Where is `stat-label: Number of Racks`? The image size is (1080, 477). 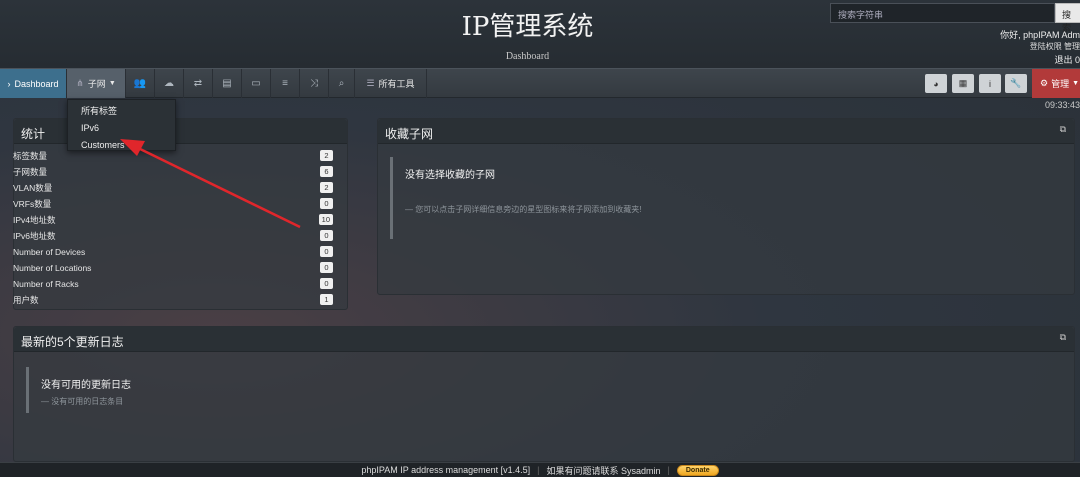 stat-label: Number of Racks is located at coordinates (46, 284).